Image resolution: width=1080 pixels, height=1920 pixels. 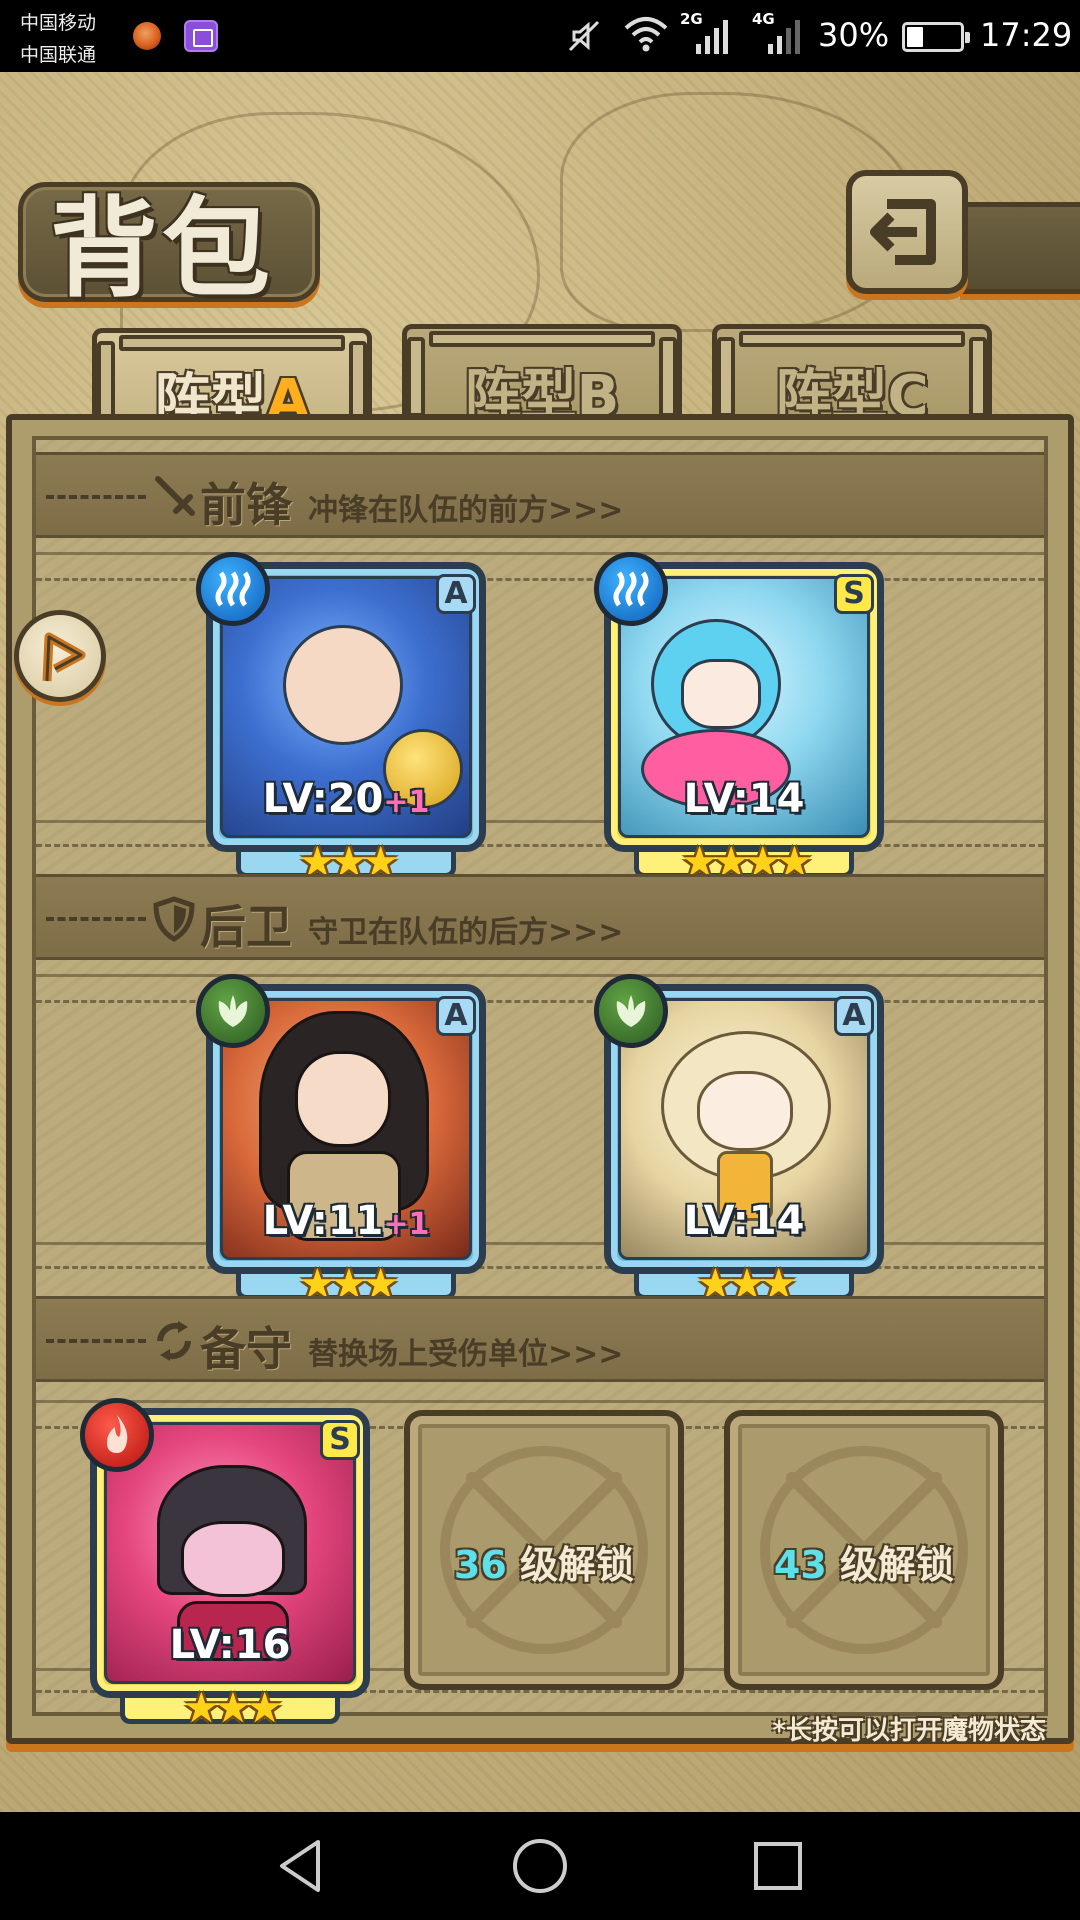 What do you see at coordinates (646, 34) in the screenshot?
I see `wifi-icon` at bounding box center [646, 34].